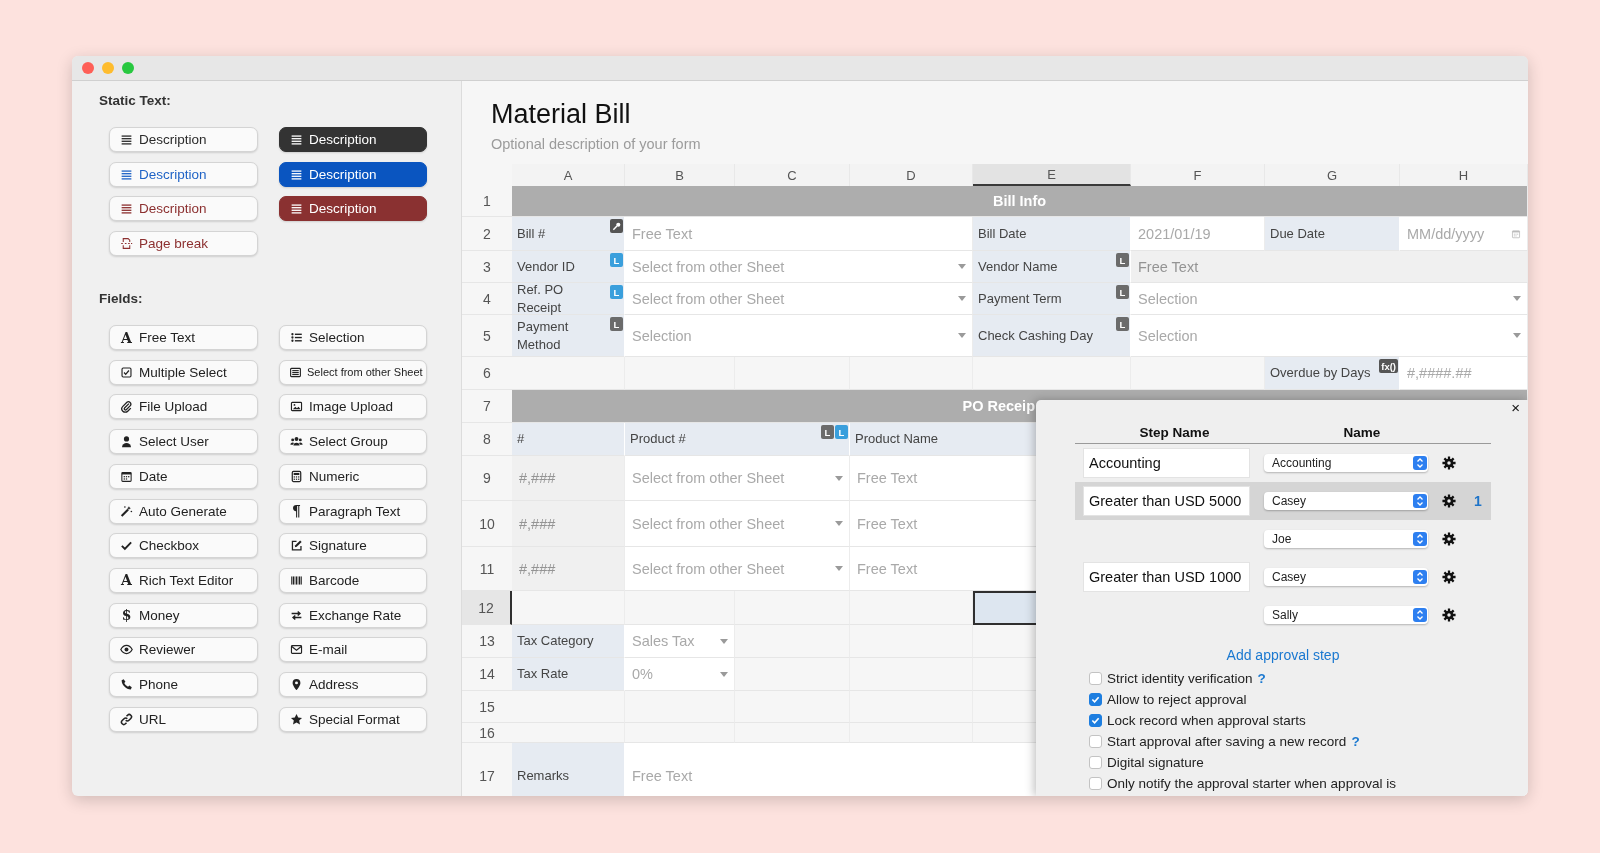 Image resolution: width=1600 pixels, height=853 pixels. I want to click on section-heading: Static Text:, so click(135, 101).